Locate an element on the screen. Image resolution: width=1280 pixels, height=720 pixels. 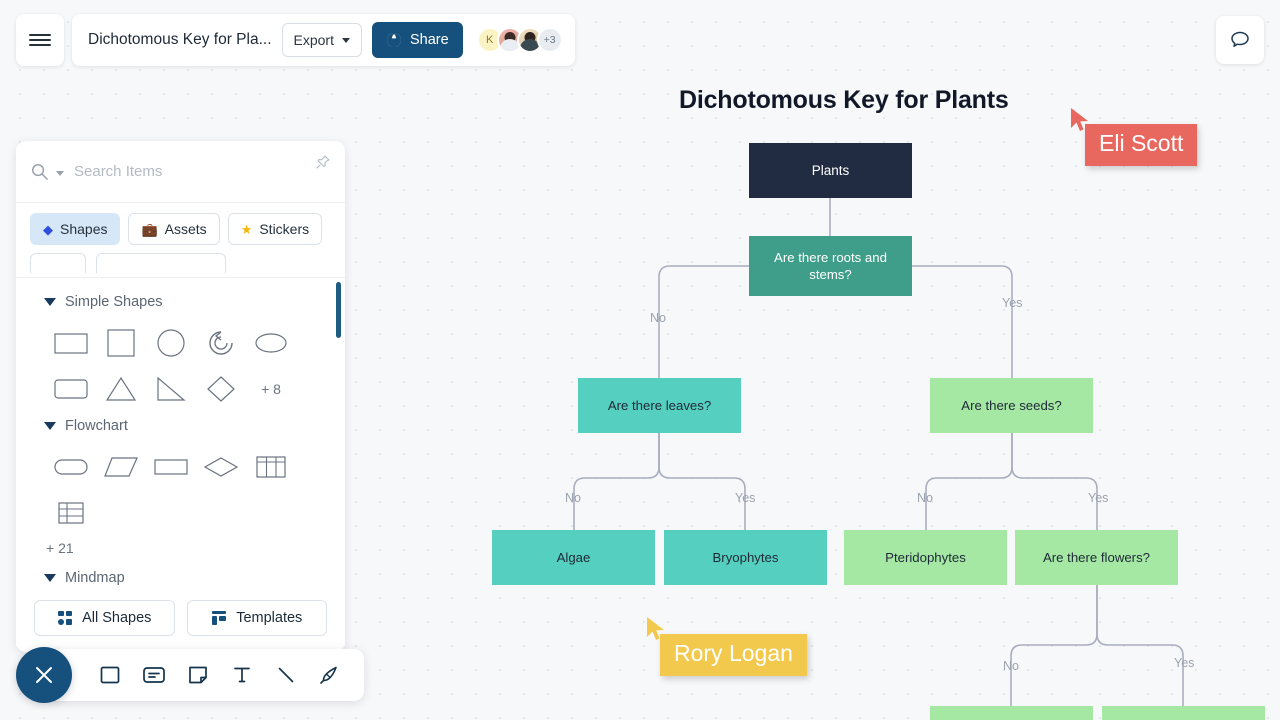
all-shapes-label: All Shapes is located at coordinates (117, 618).